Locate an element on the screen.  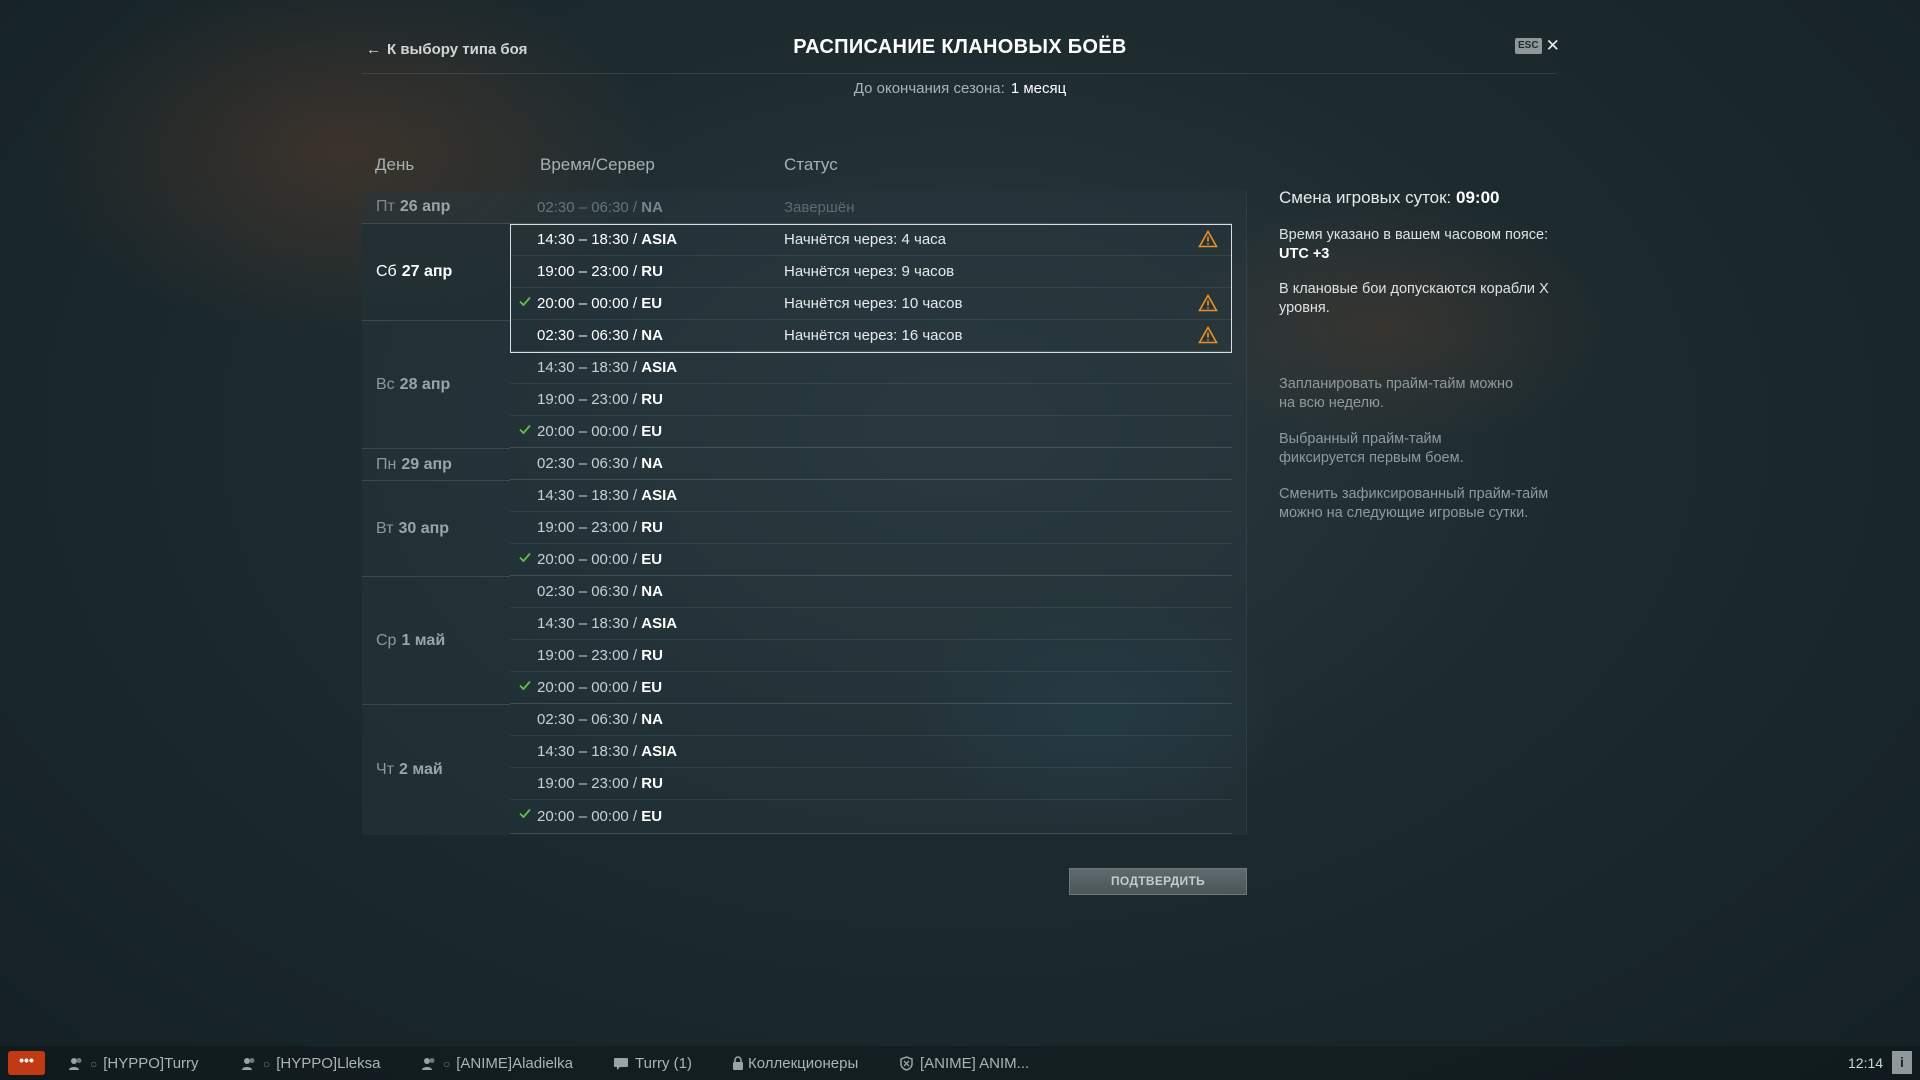
division-user-icon is located at coordinates (248, 1063).